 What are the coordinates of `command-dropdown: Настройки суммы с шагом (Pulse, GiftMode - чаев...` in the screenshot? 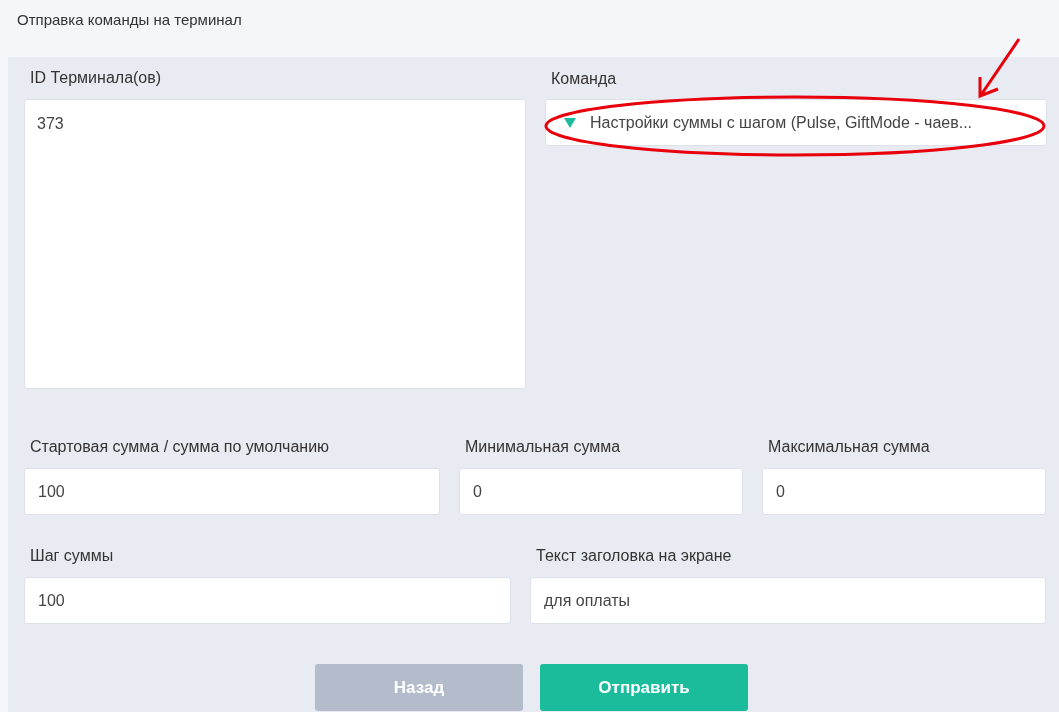 It's located at (796, 122).